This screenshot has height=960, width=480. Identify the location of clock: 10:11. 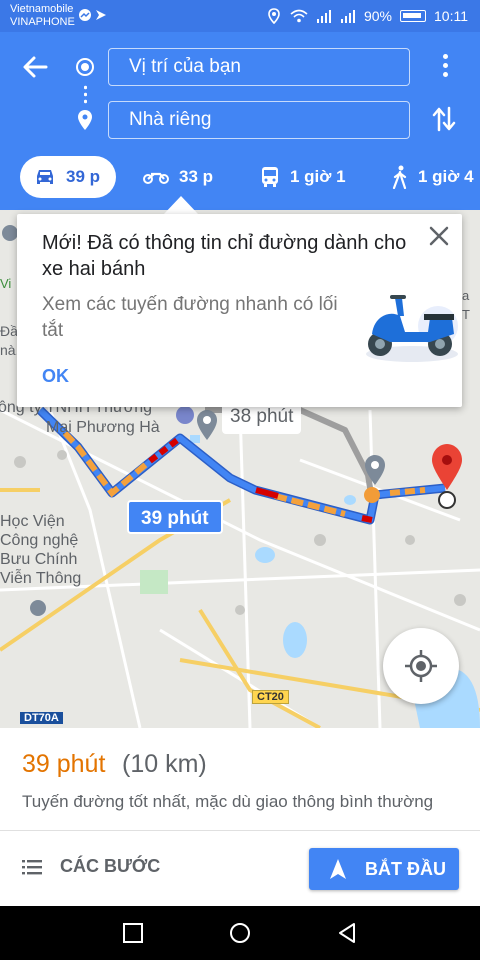
(451, 16).